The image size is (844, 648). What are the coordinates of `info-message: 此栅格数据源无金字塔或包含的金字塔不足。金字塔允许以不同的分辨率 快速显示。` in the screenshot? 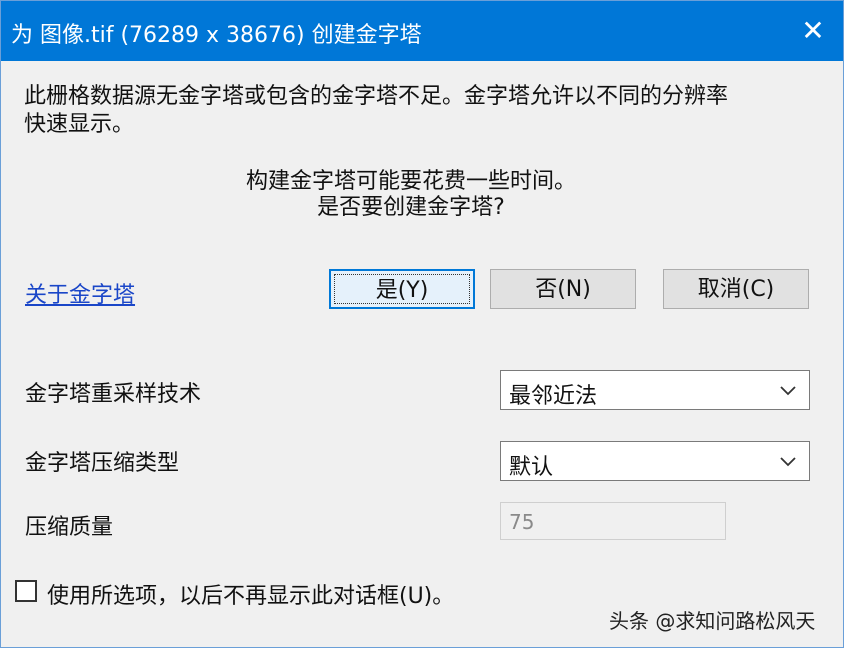 It's located at (424, 111).